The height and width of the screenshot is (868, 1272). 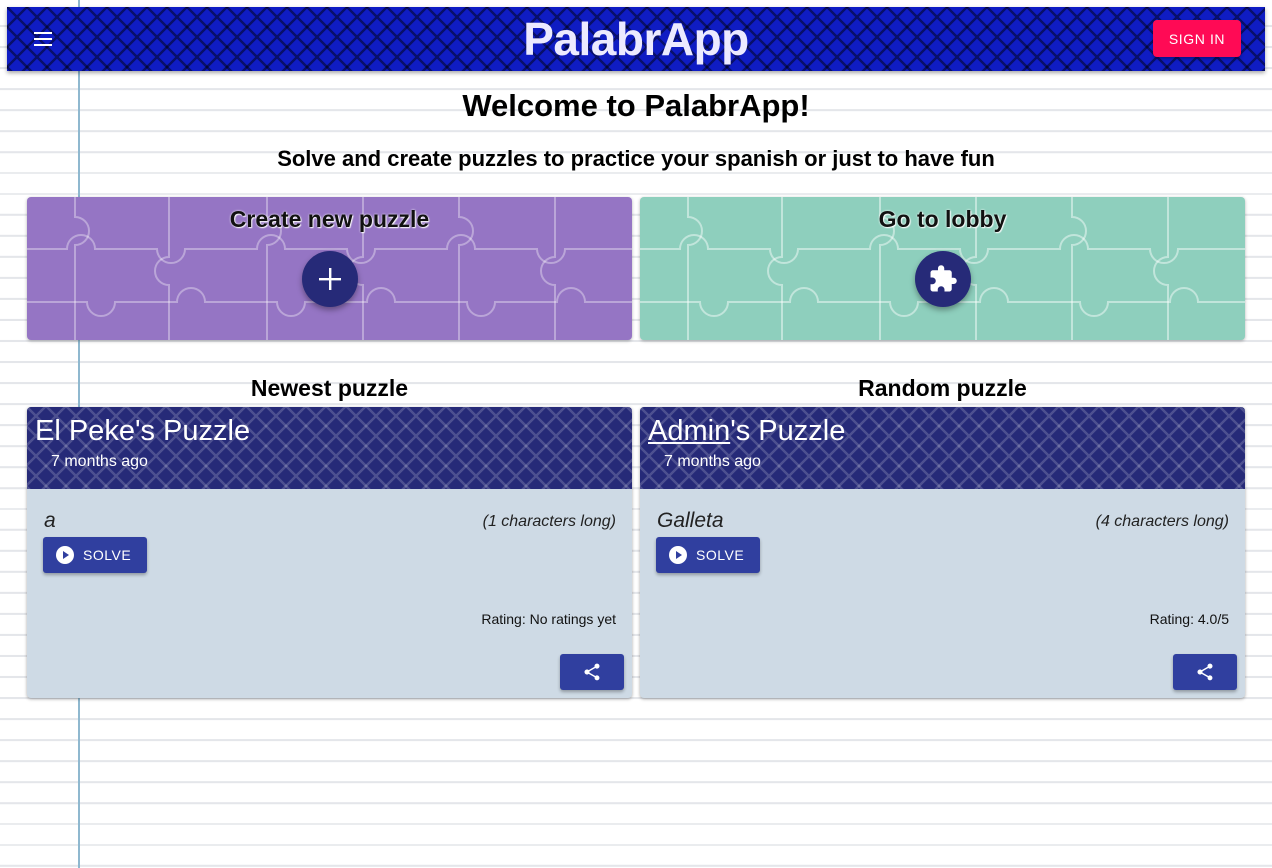 I want to click on puzzle-clue-word: a, so click(x=50, y=520).